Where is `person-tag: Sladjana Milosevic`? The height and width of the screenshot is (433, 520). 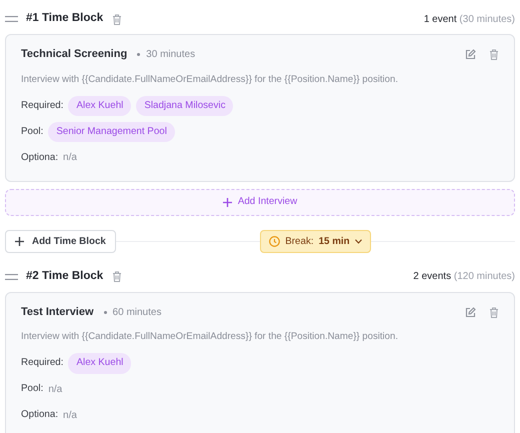
person-tag: Sladjana Milosevic is located at coordinates (185, 106).